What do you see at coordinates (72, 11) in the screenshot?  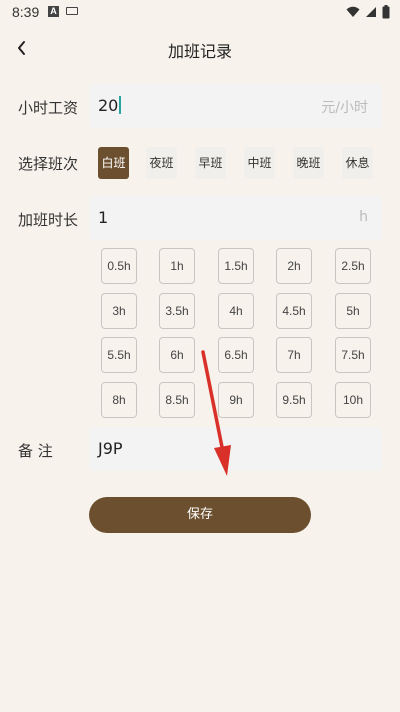 I see `keyboard-icon` at bounding box center [72, 11].